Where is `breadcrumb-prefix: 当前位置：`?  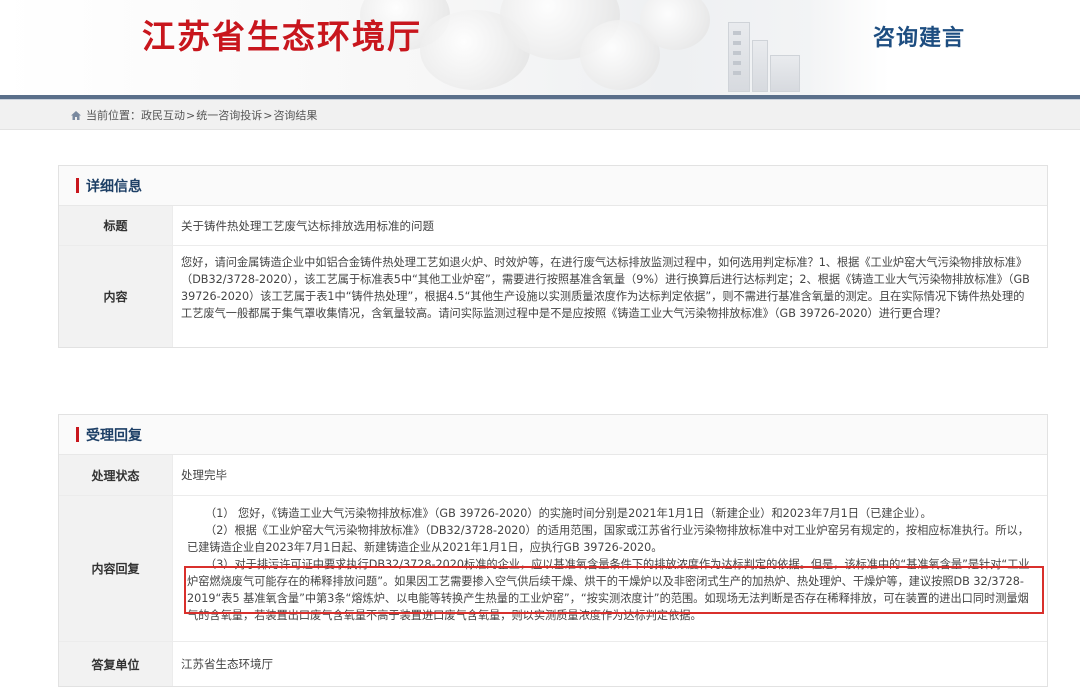 breadcrumb-prefix: 当前位置： is located at coordinates (113, 115).